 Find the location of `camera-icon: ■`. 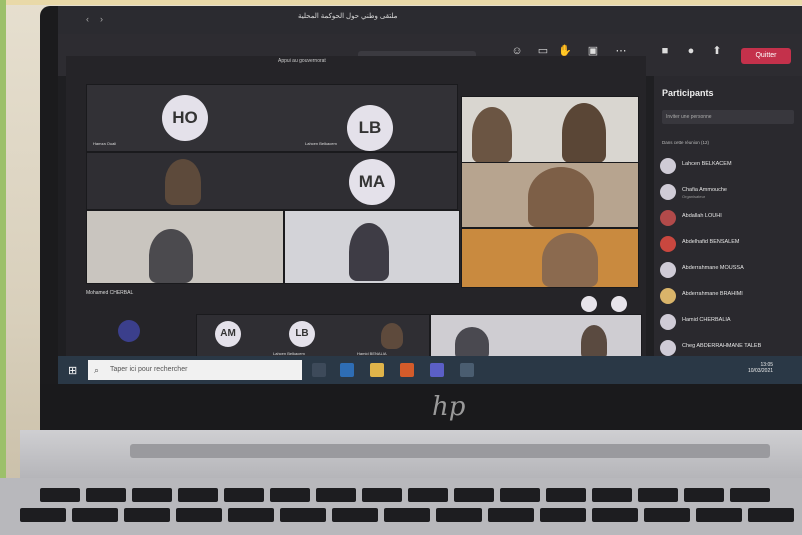

camera-icon: ■ is located at coordinates (665, 51).